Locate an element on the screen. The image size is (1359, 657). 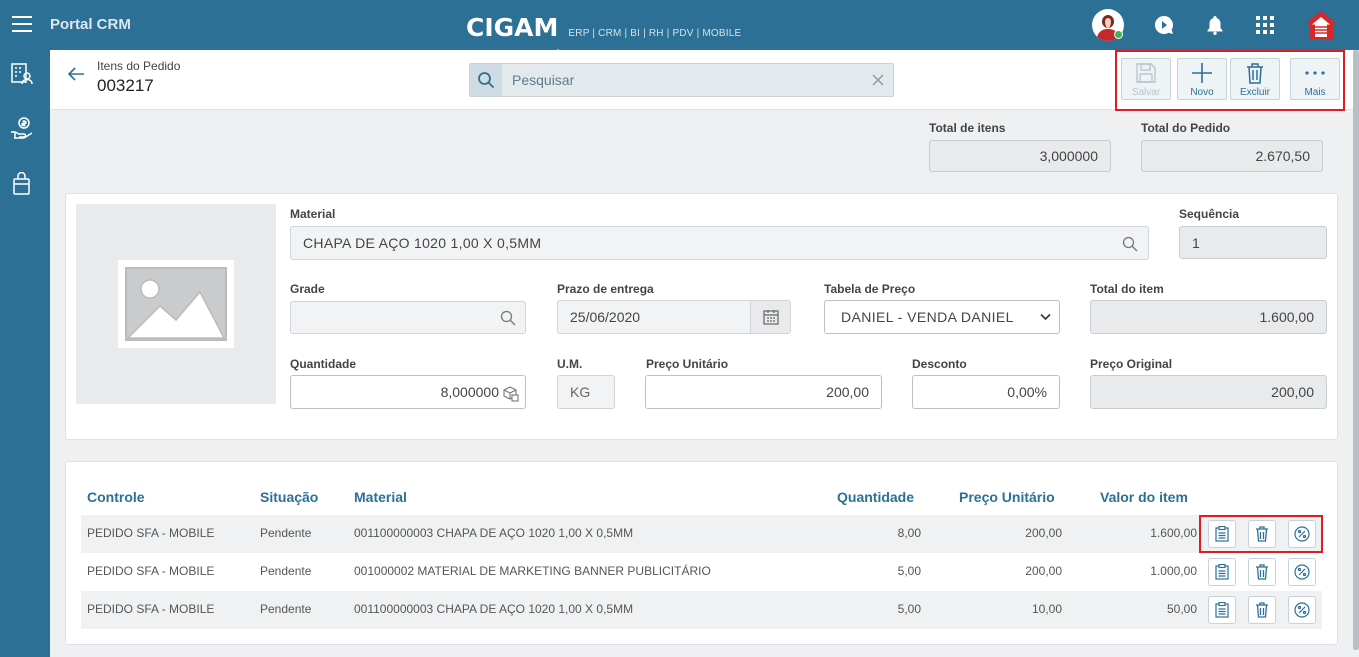
total-order-label: Total do Pedido is located at coordinates (1186, 128).